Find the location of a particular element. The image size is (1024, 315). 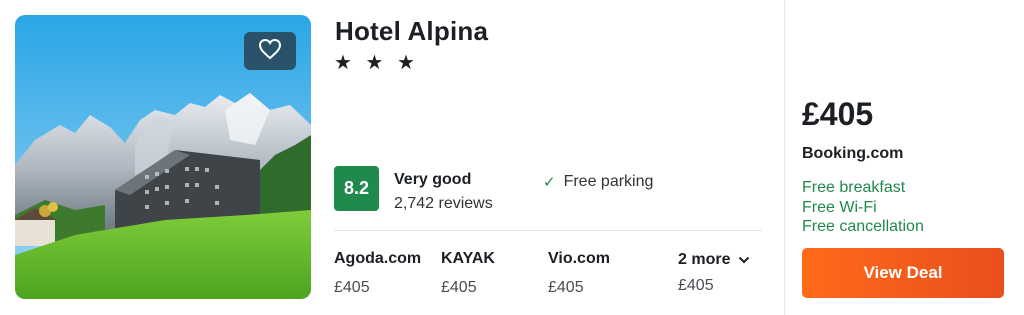

provider-vio: Vio.com £405 is located at coordinates (579, 273).